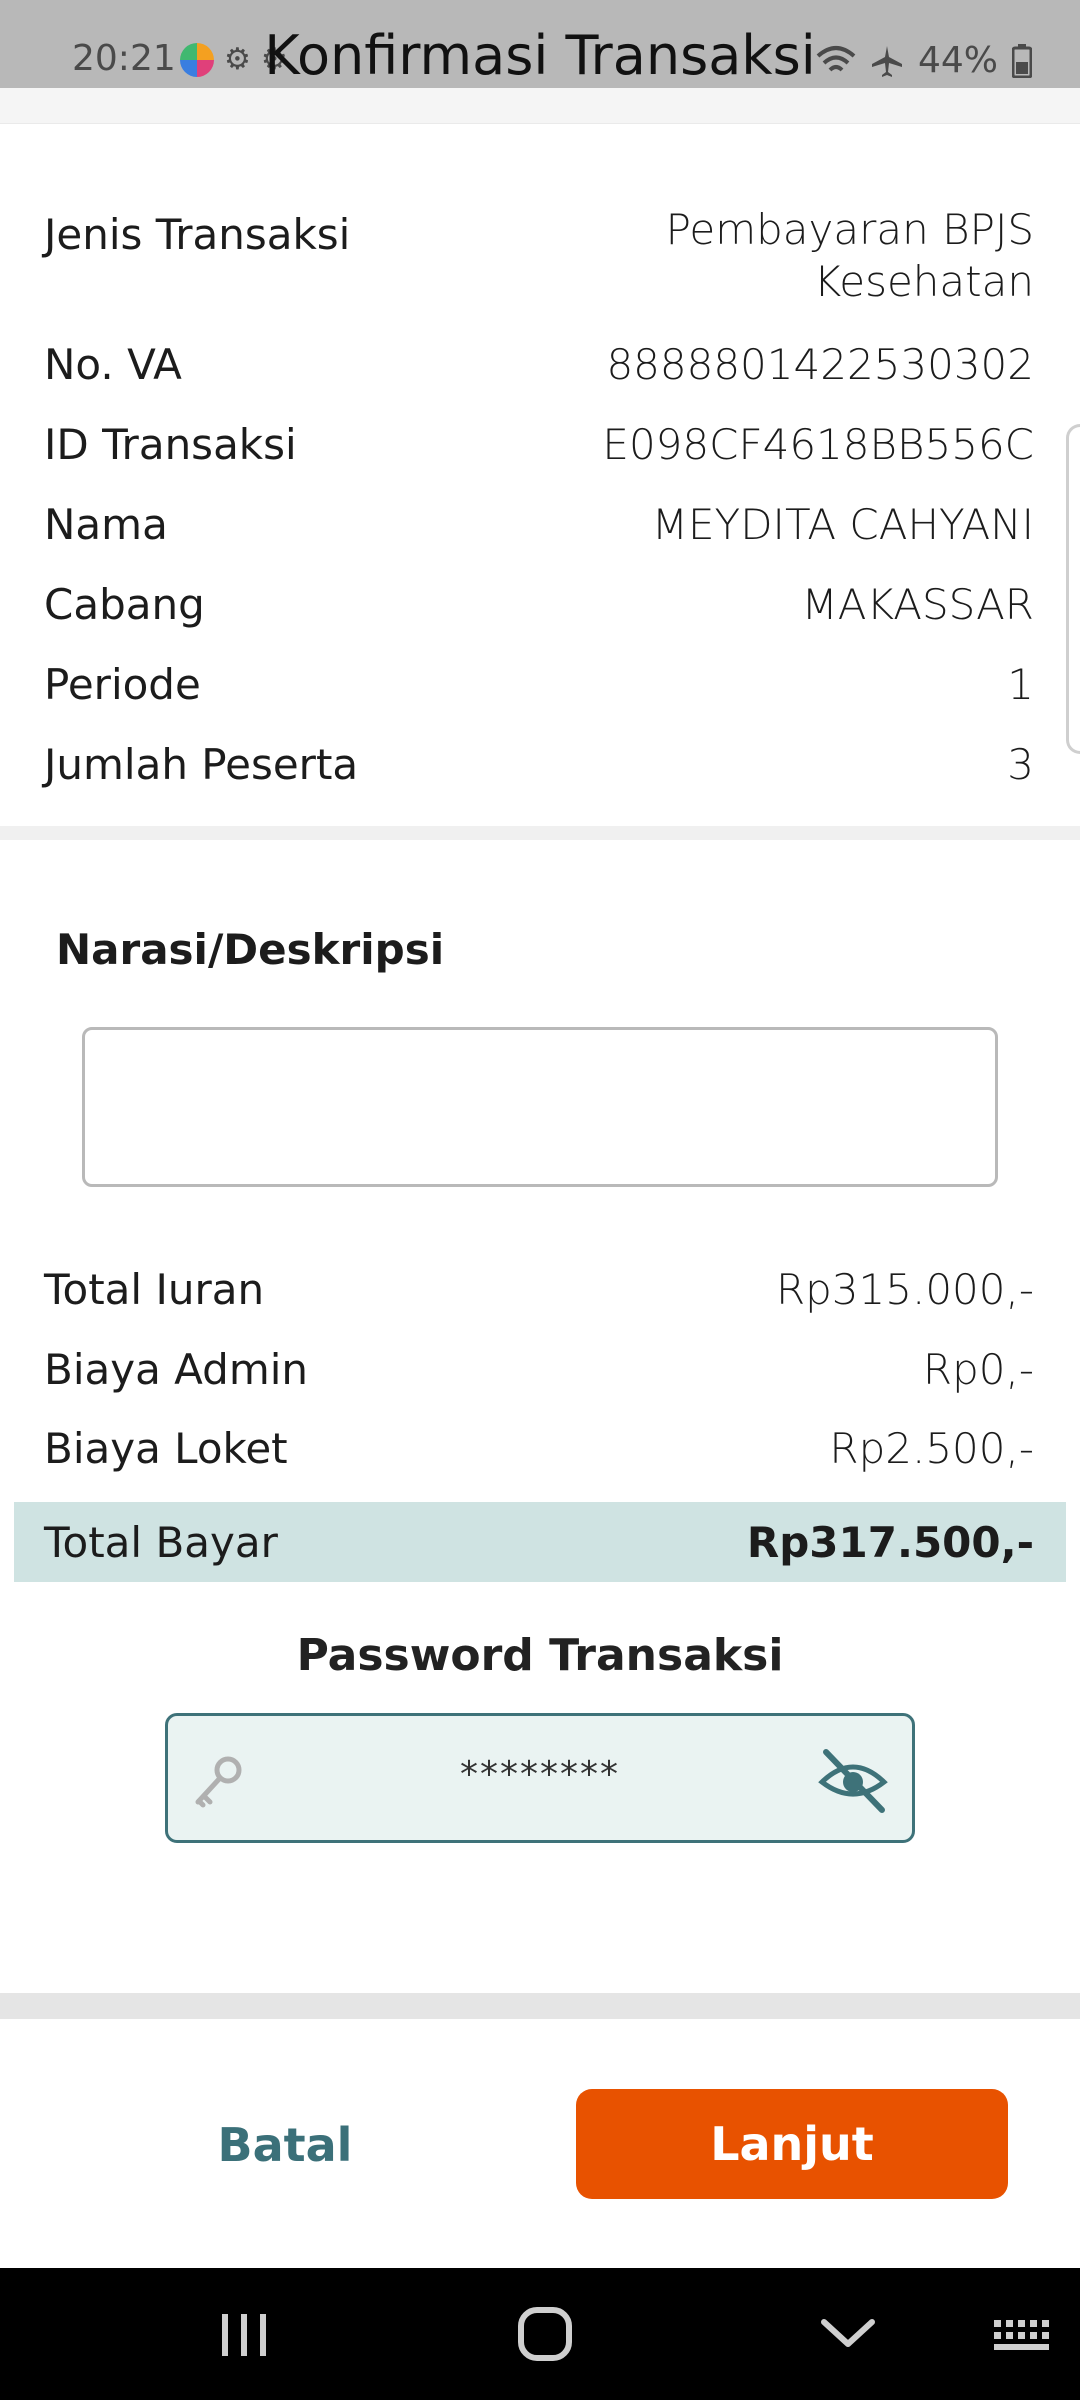 The image size is (1080, 2400). What do you see at coordinates (539, 684) in the screenshot?
I see `detail-row-periode: Periode 1` at bounding box center [539, 684].